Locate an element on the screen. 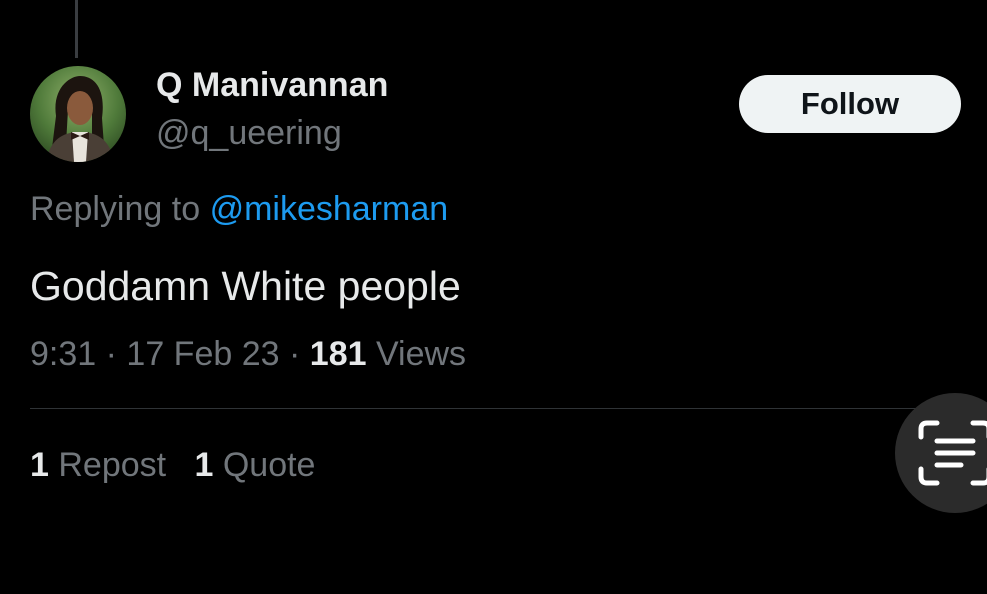 The width and height of the screenshot is (987, 594). reposts-label: Repost is located at coordinates (112, 465).